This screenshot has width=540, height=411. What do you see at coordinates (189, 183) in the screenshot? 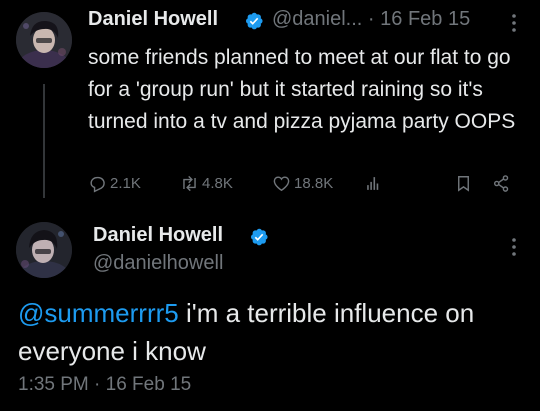
I see `retweet-icon` at bounding box center [189, 183].